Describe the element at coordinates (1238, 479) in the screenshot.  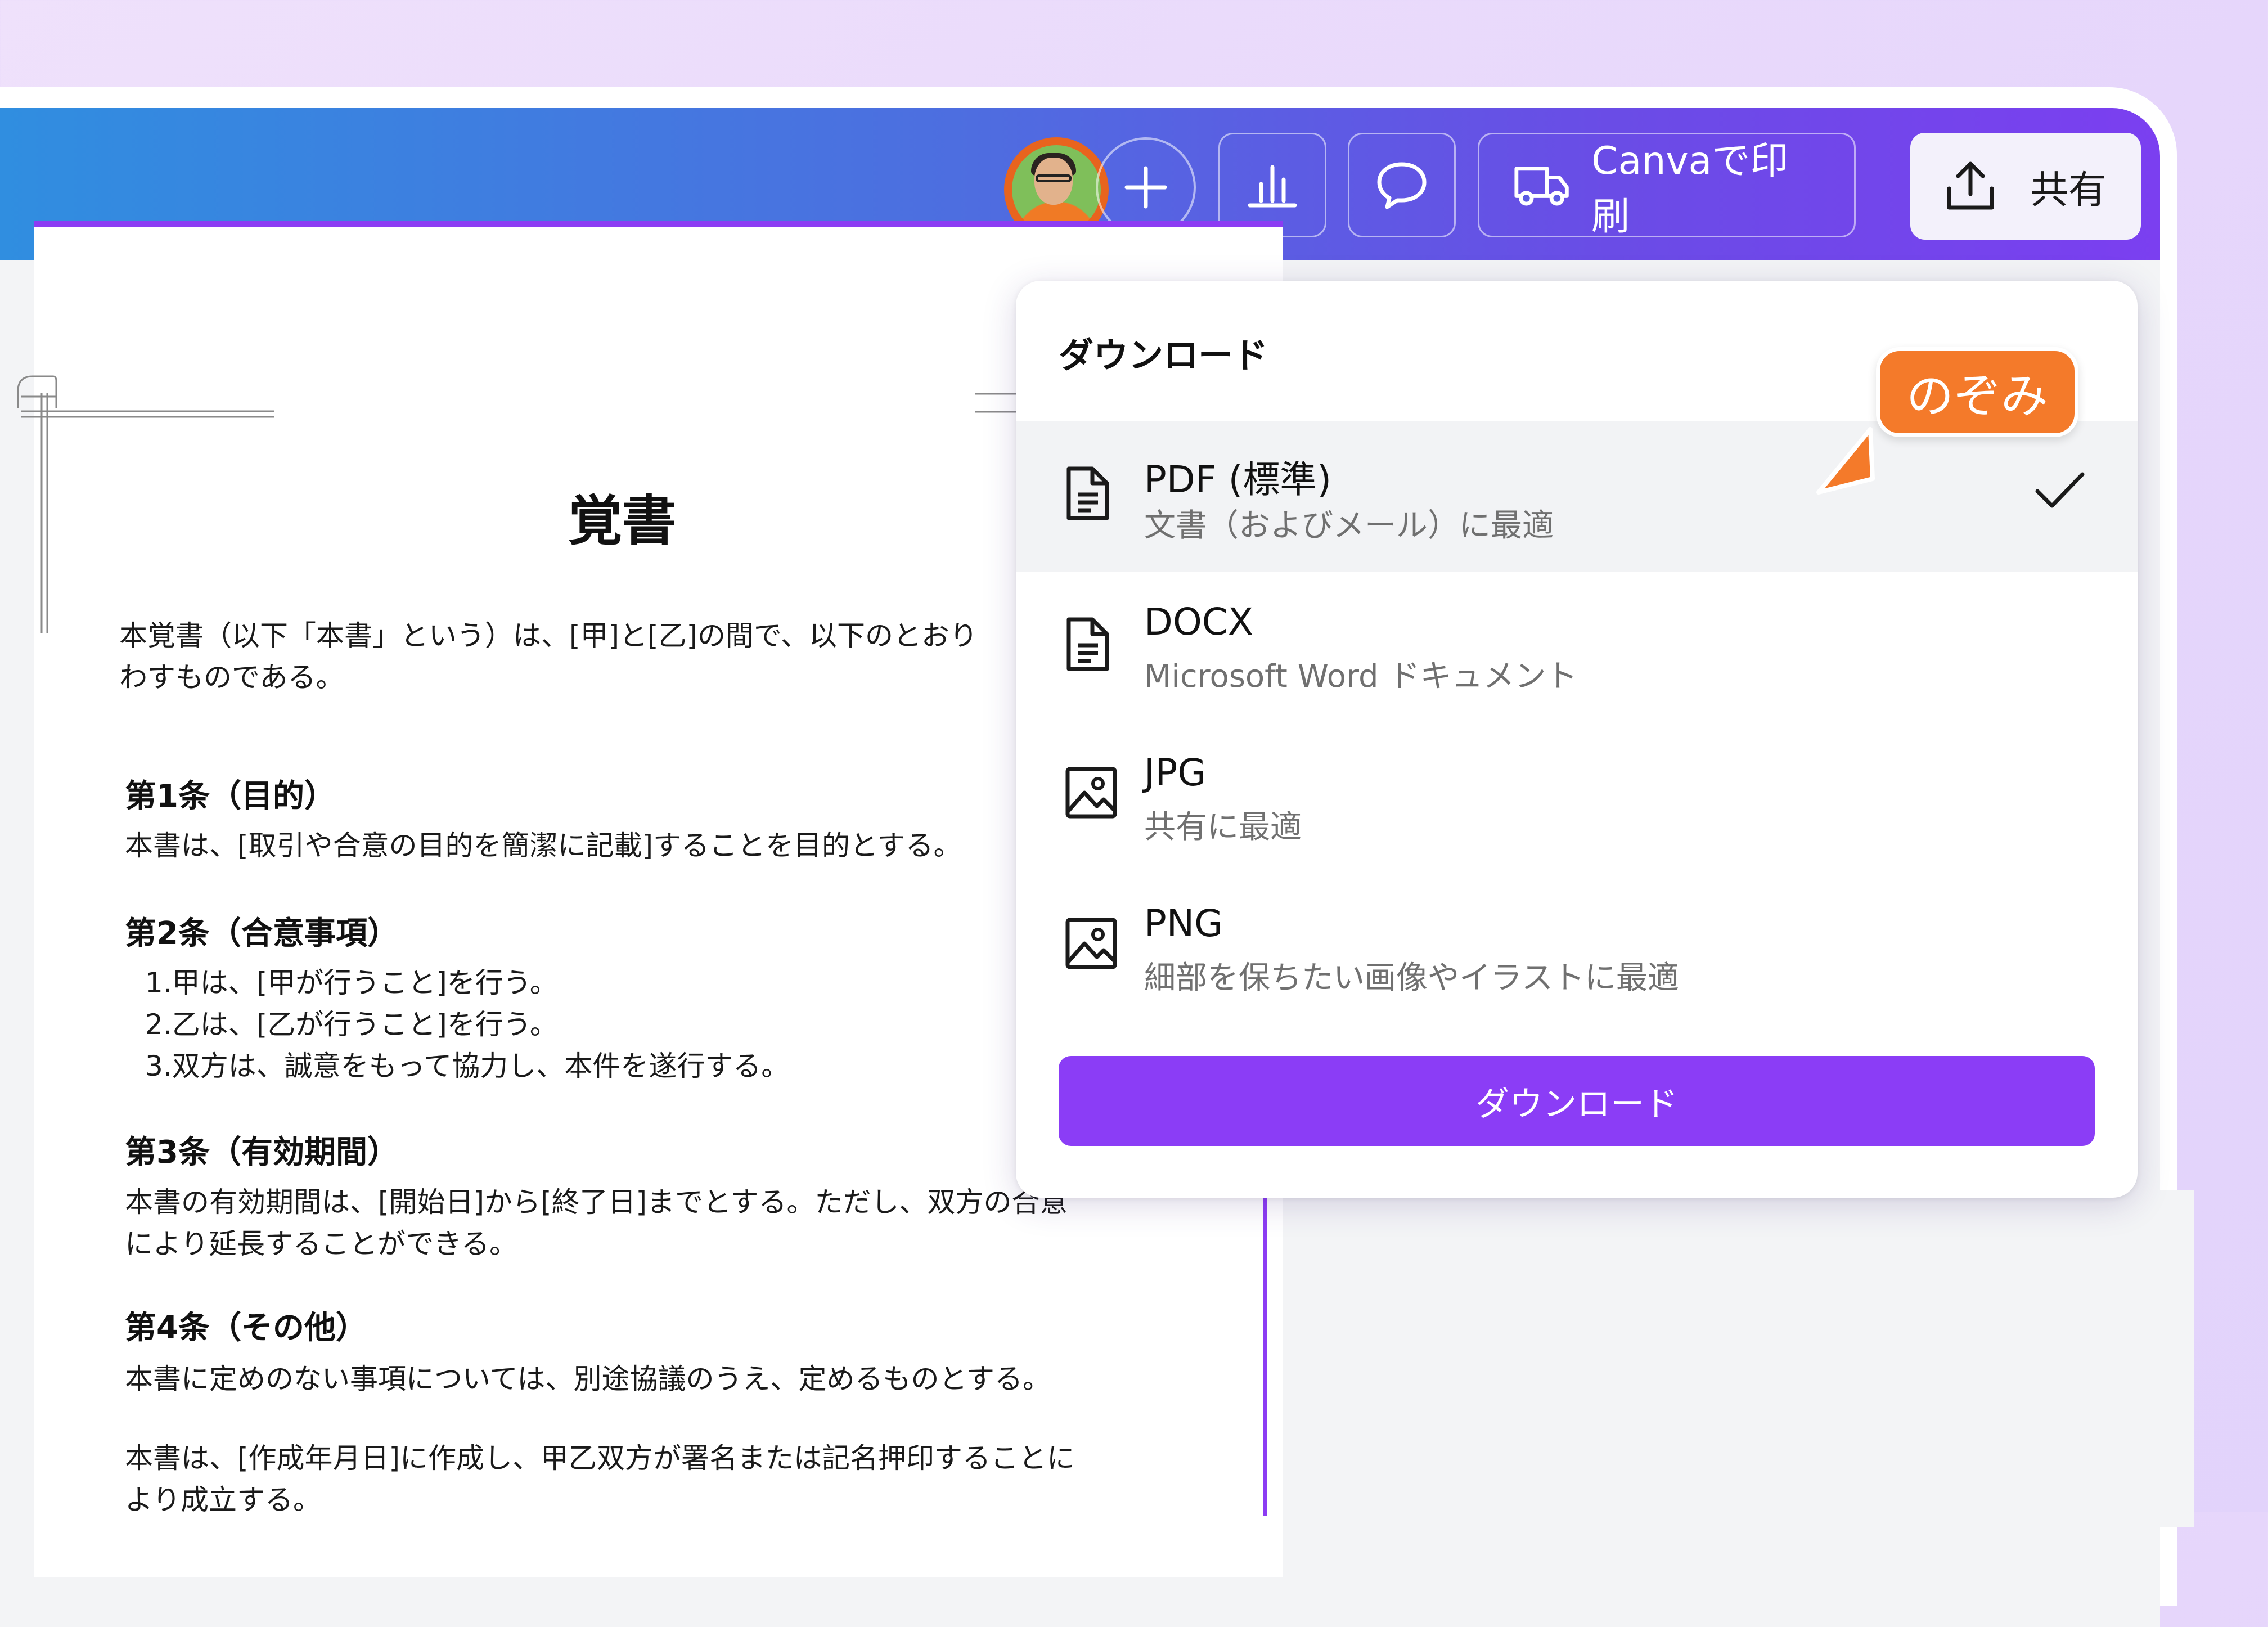
I see `format-name: PDF (標準)` at that location.